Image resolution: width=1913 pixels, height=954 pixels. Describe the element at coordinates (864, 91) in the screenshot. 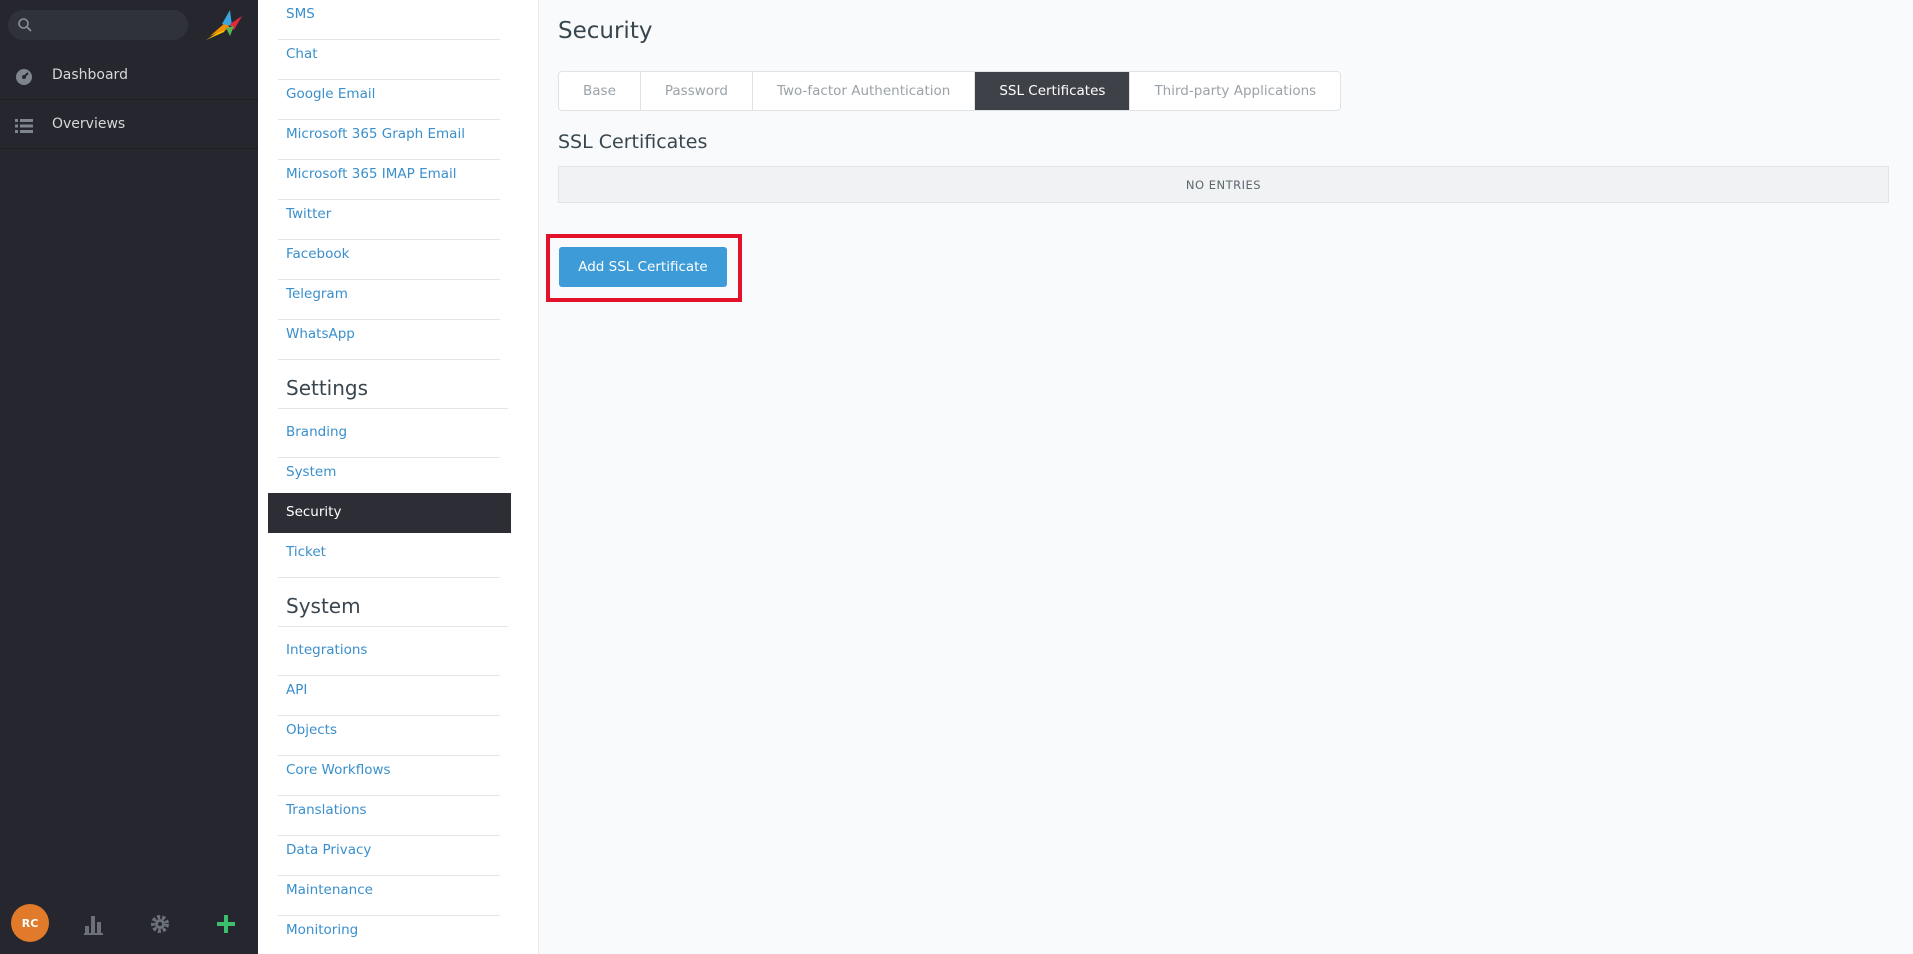

I see `tab-two-factor-authentication: Two-factor Authentication` at that location.